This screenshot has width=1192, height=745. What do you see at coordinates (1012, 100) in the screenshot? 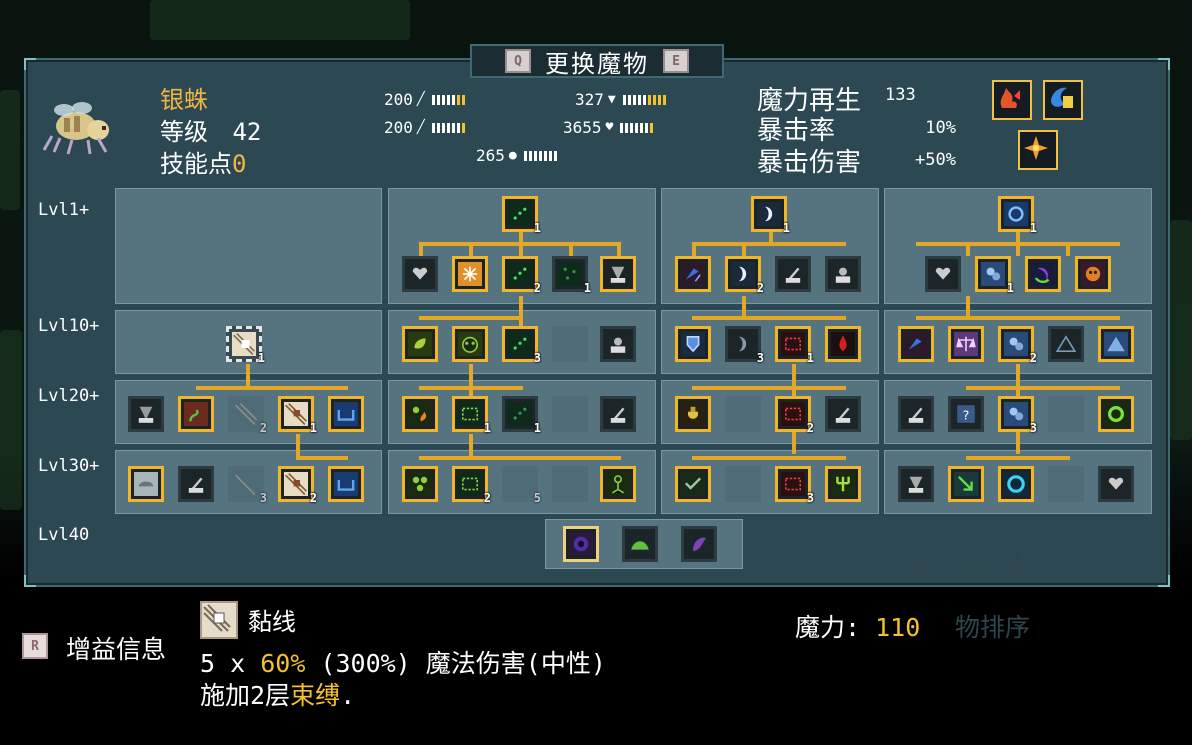
I see `fire-buff-icon` at bounding box center [1012, 100].